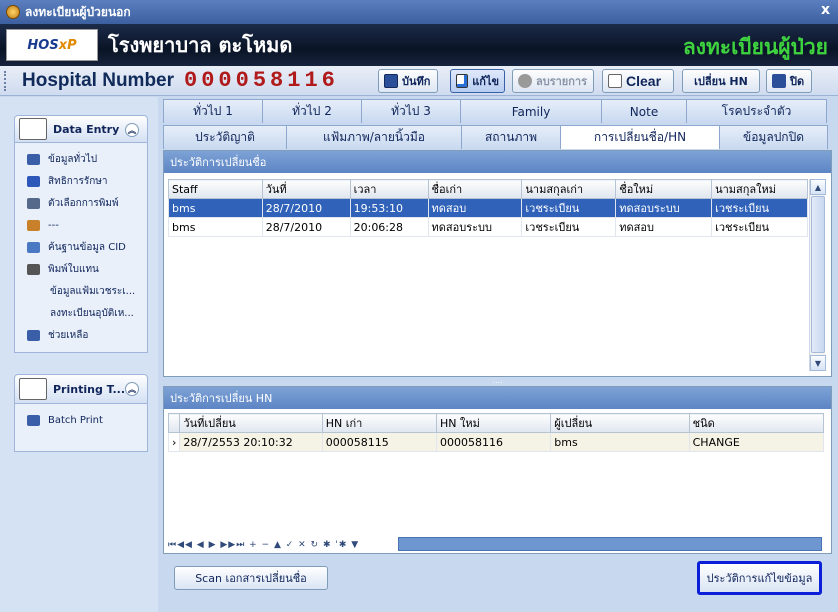 The width and height of the screenshot is (838, 612). Describe the element at coordinates (511, 137) in the screenshot. I see `tab: สถานภาพ` at that location.